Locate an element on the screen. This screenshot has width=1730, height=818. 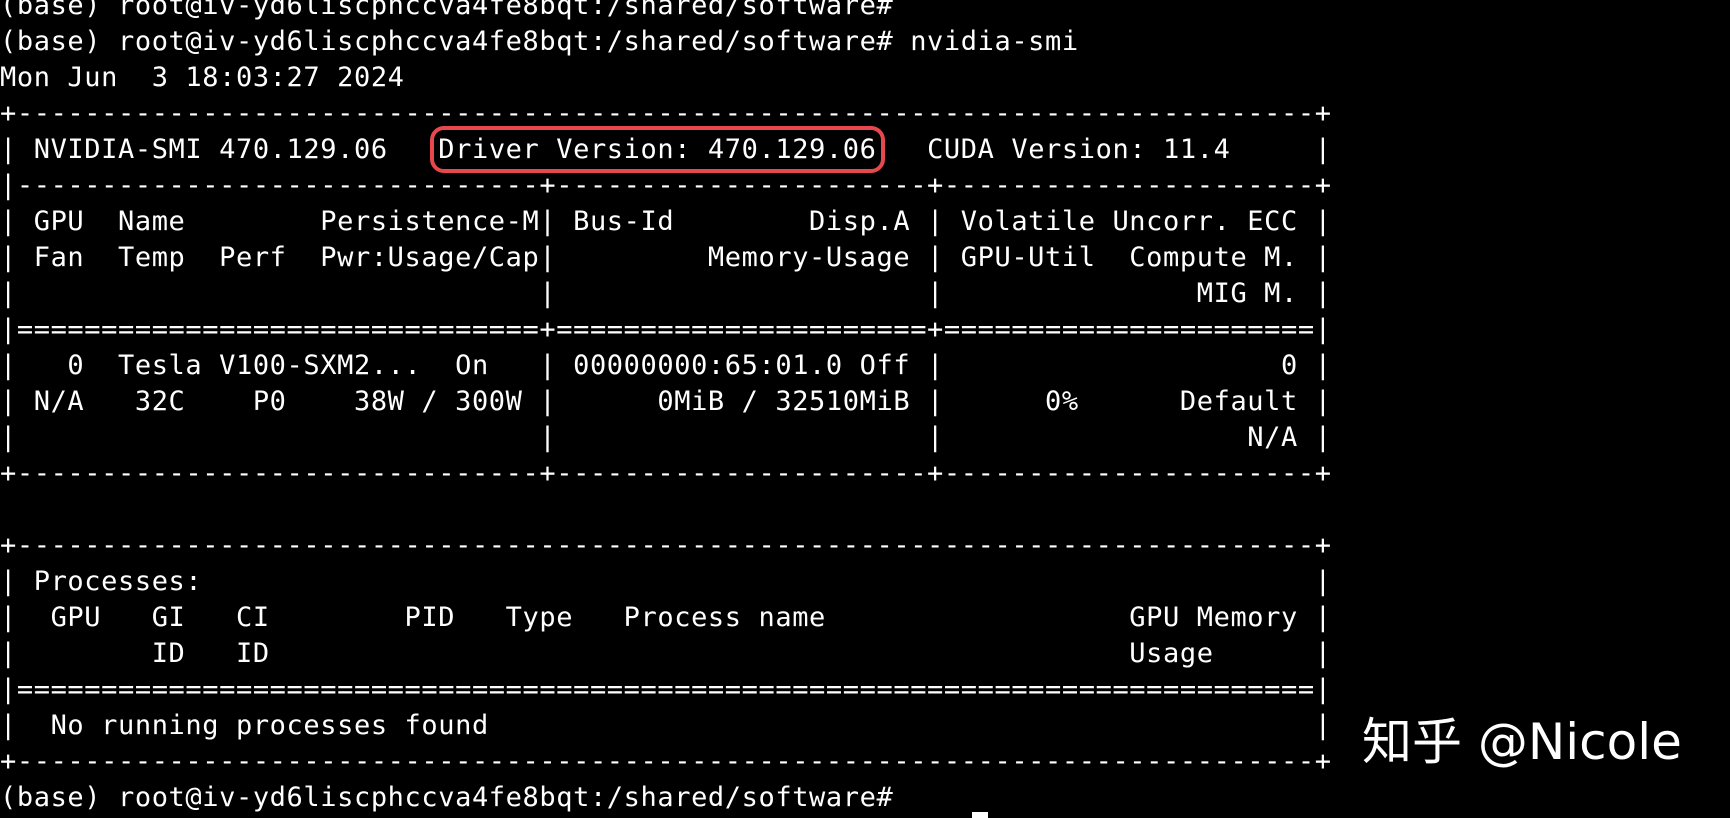
text-cursor is located at coordinates (980, 815).